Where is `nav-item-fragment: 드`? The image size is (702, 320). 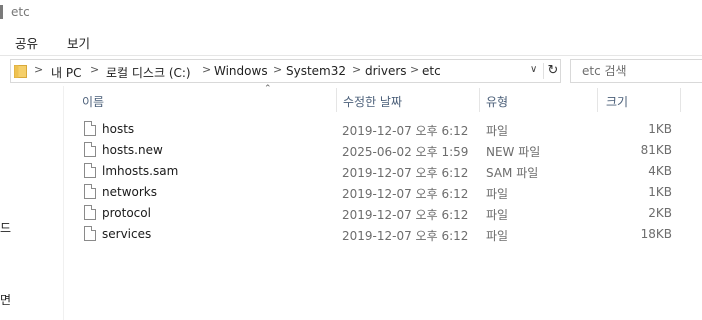
nav-item-fragment: 드 is located at coordinates (5, 227).